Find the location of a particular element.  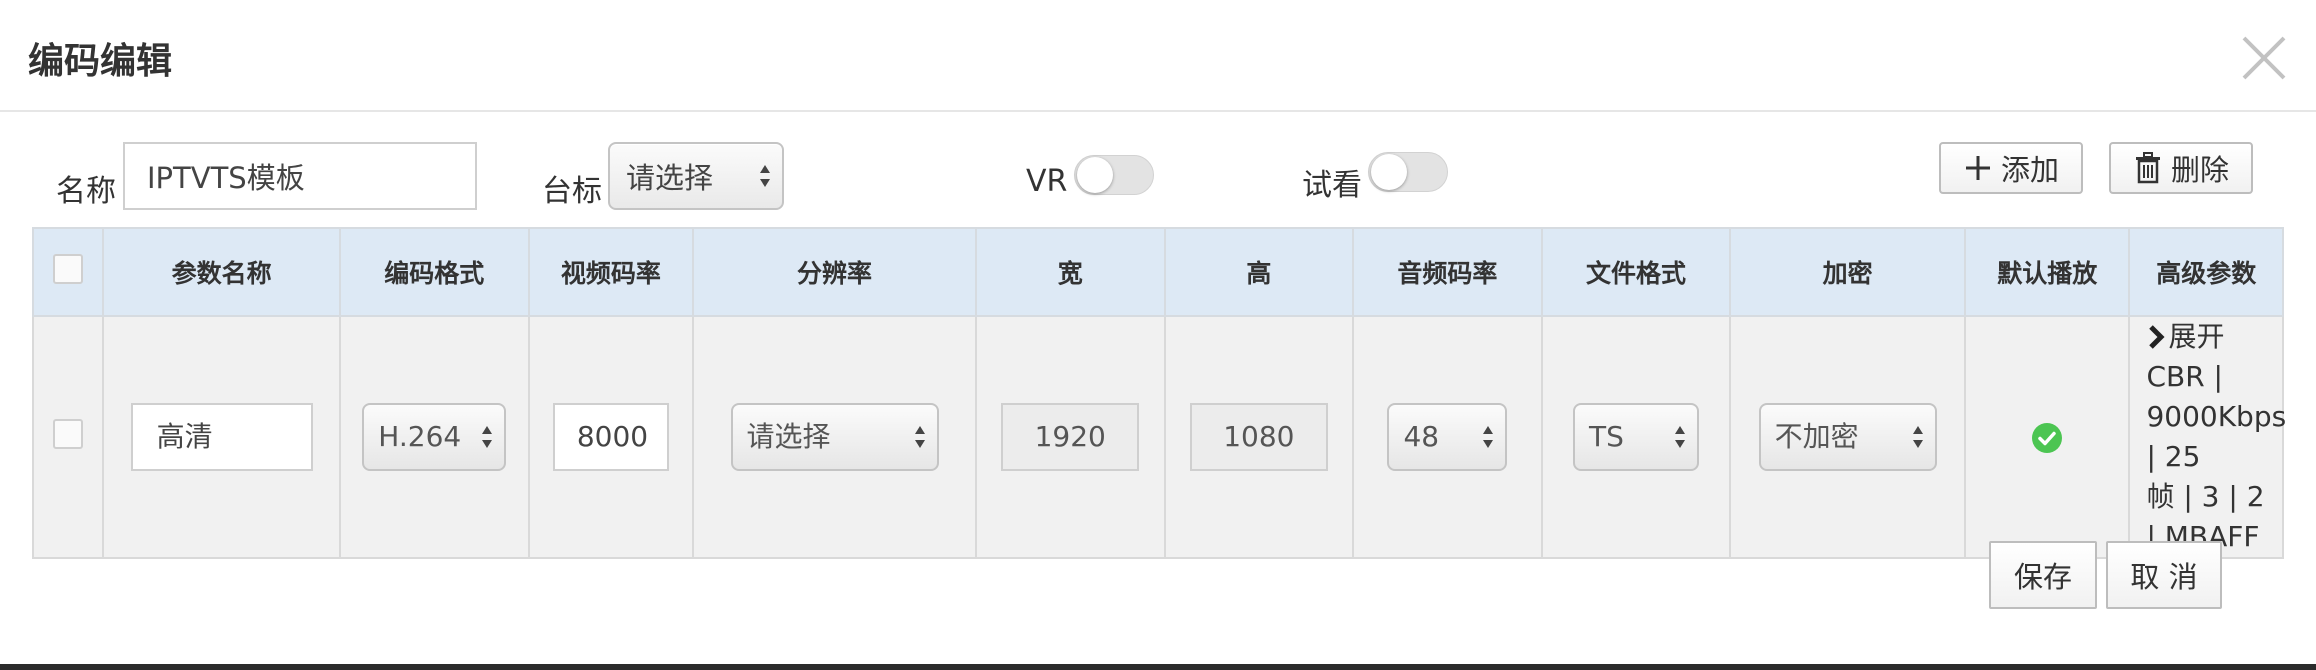

name-input: IPTVTS模板 is located at coordinates (300, 176).